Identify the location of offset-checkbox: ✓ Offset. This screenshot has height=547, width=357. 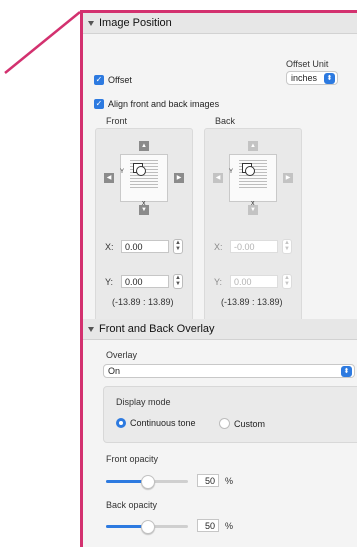
(113, 80).